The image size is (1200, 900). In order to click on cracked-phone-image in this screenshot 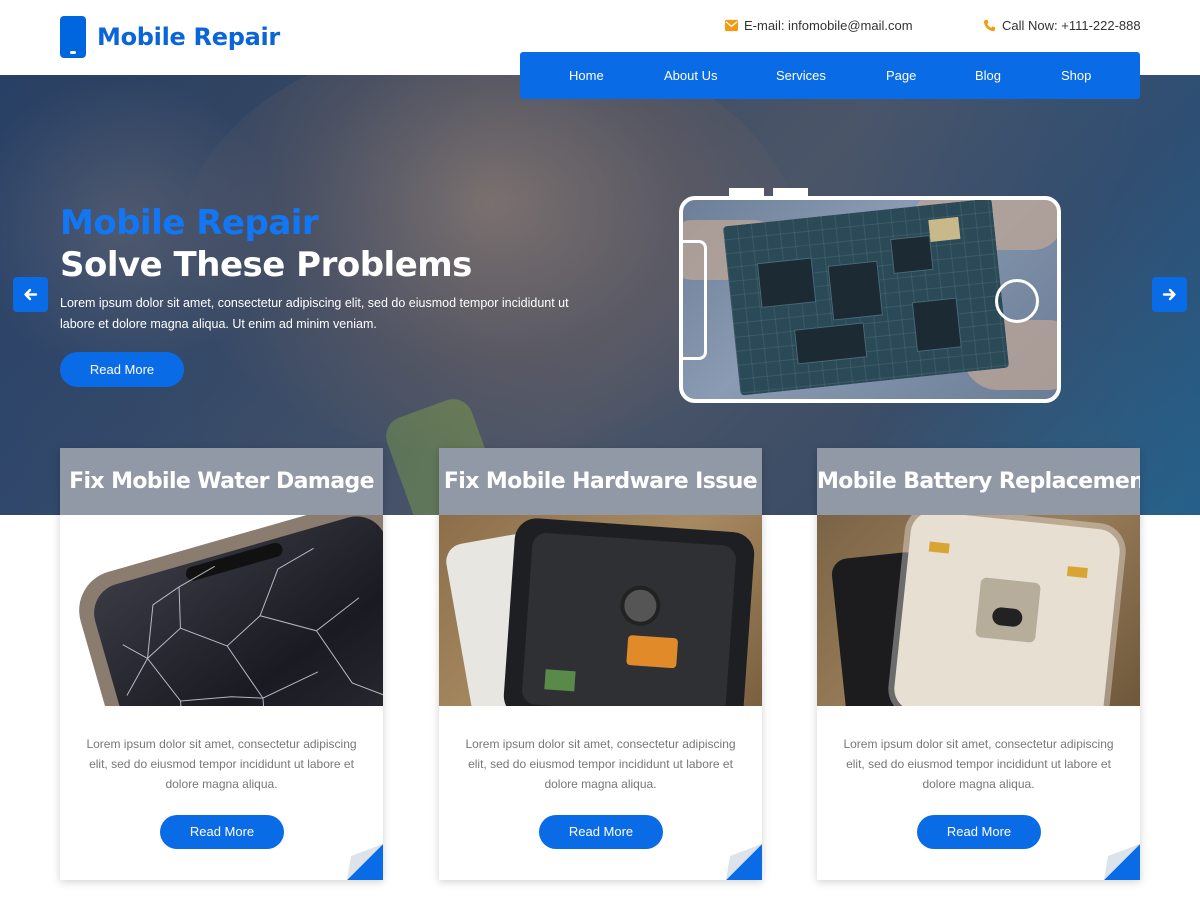, I will do `click(221, 610)`.